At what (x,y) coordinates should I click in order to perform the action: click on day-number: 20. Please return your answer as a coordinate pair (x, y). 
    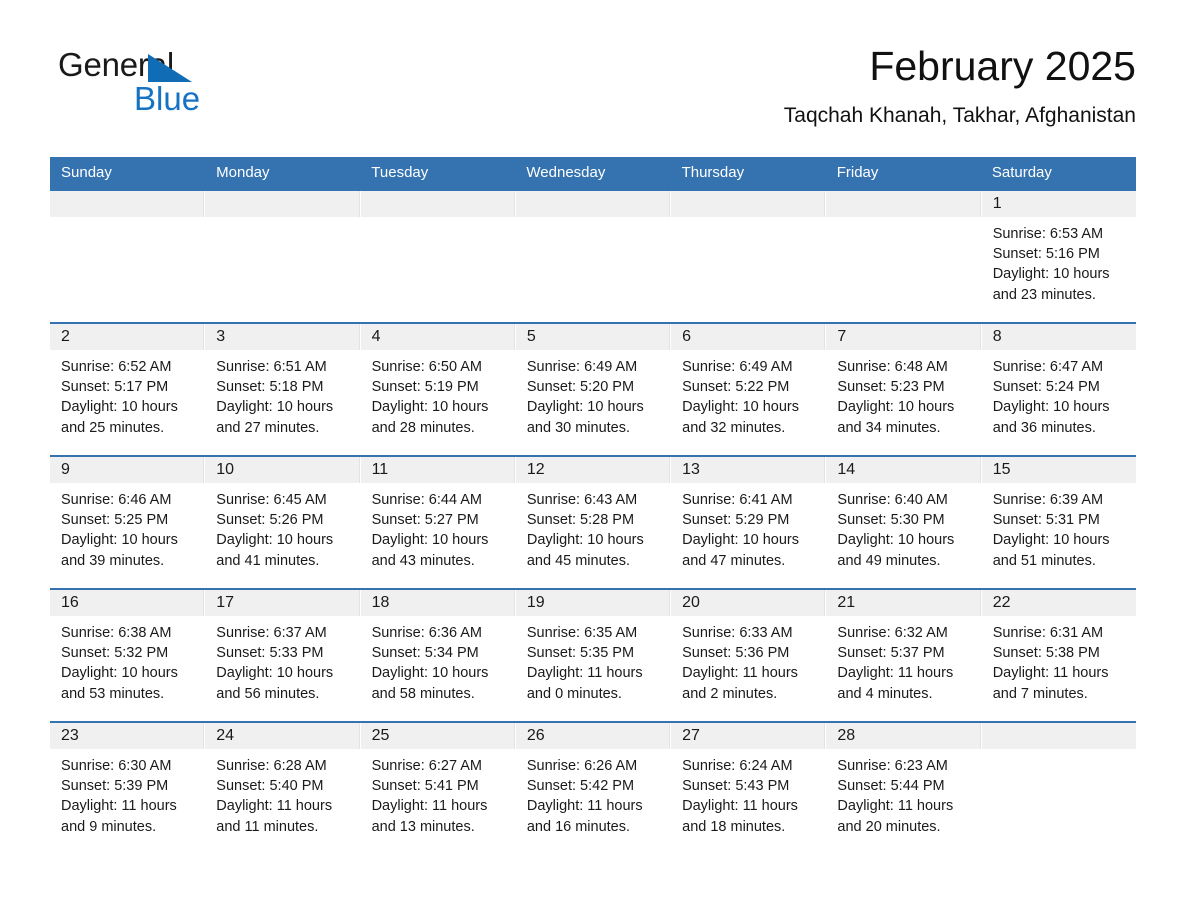
    Looking at the image, I should click on (691, 602).